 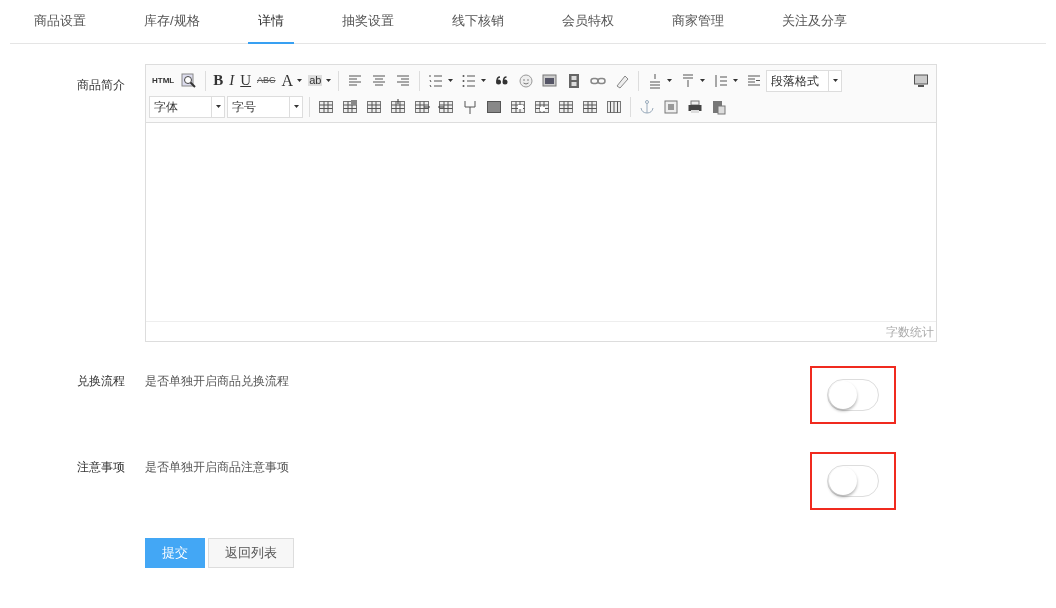 I want to click on field-description: 是否单独开启商品注意事项, so click(x=217, y=467).